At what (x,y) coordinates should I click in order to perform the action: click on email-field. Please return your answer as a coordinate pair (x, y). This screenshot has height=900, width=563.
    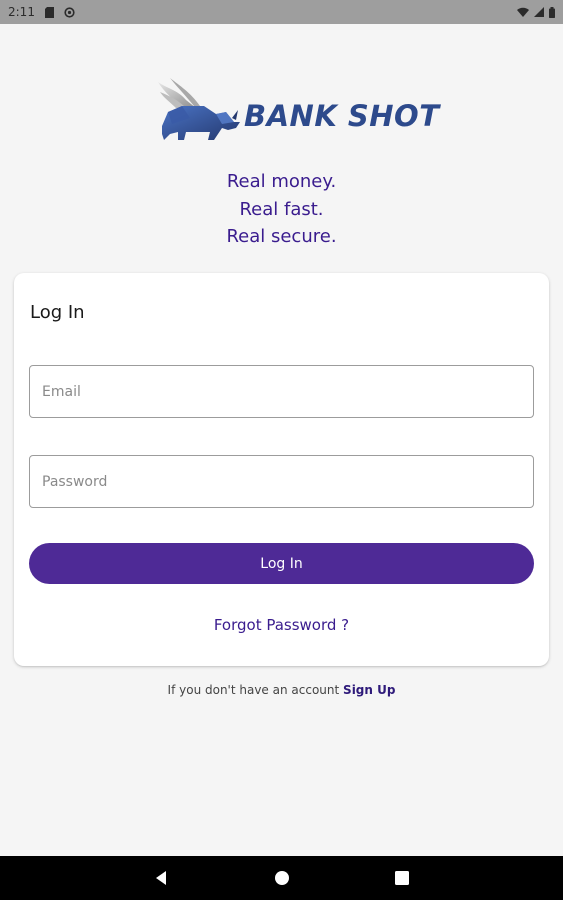
    Looking at the image, I should click on (281, 391).